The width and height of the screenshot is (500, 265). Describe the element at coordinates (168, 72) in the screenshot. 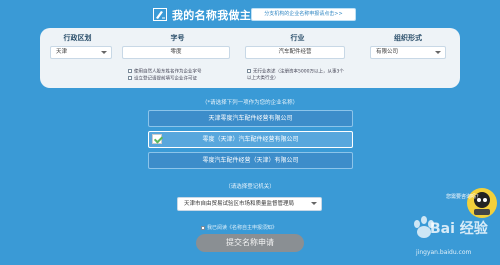

I see `zihao-check-1-label: 使用自然人股东姓名作为企业字号` at that location.